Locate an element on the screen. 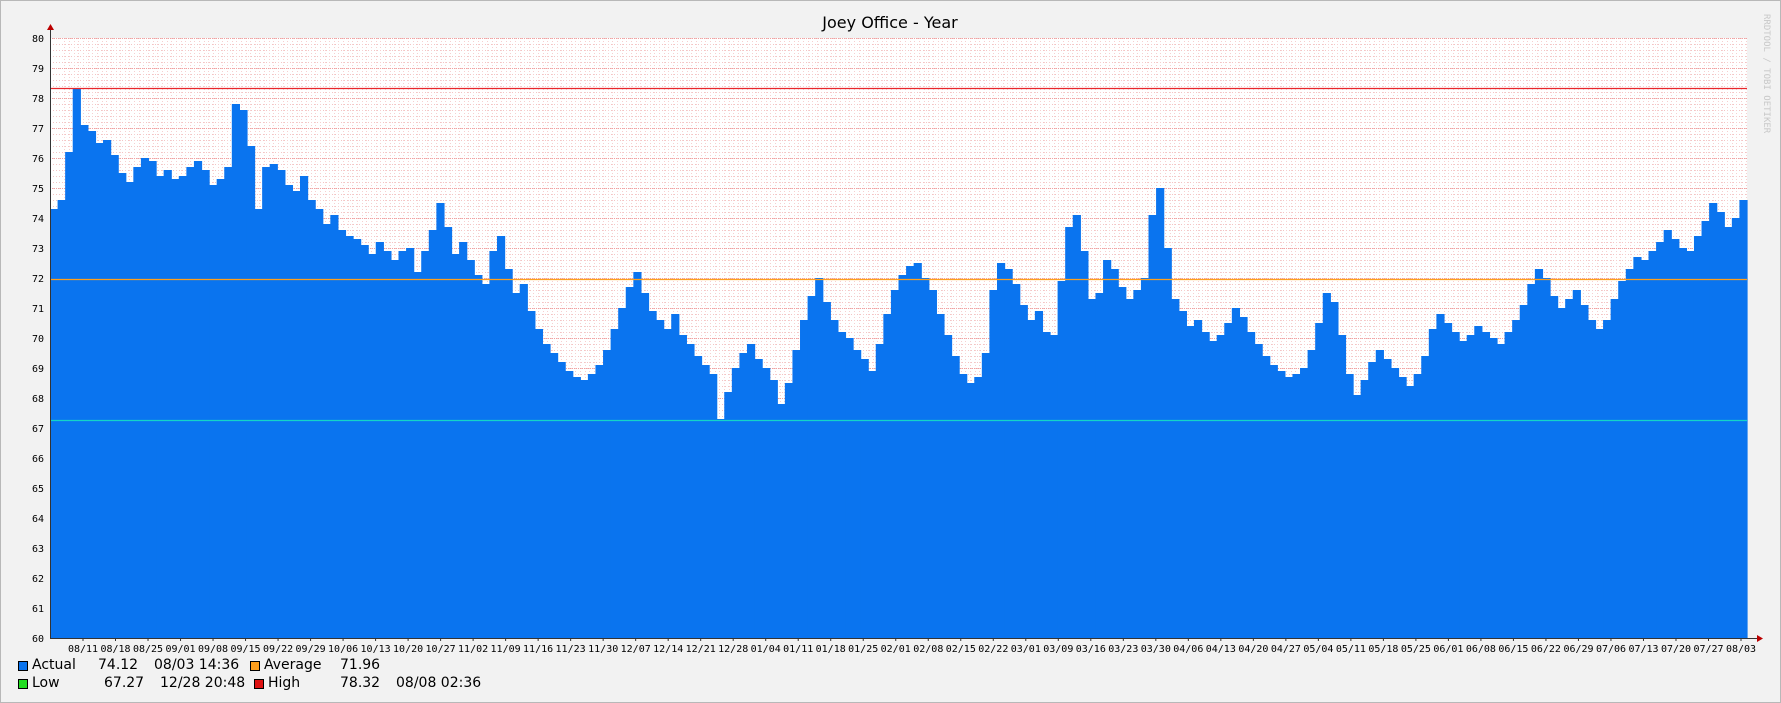 The height and width of the screenshot is (703, 1781). x-tick-label: 05/11 is located at coordinates (1351, 649).